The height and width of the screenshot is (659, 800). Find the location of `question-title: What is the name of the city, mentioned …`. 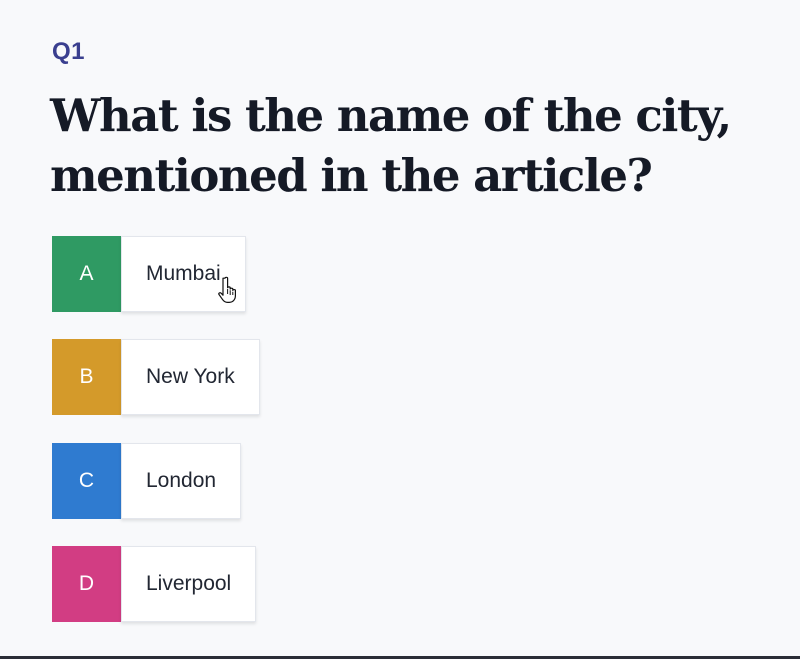

question-title: What is the name of the city, mentioned … is located at coordinates (391, 145).